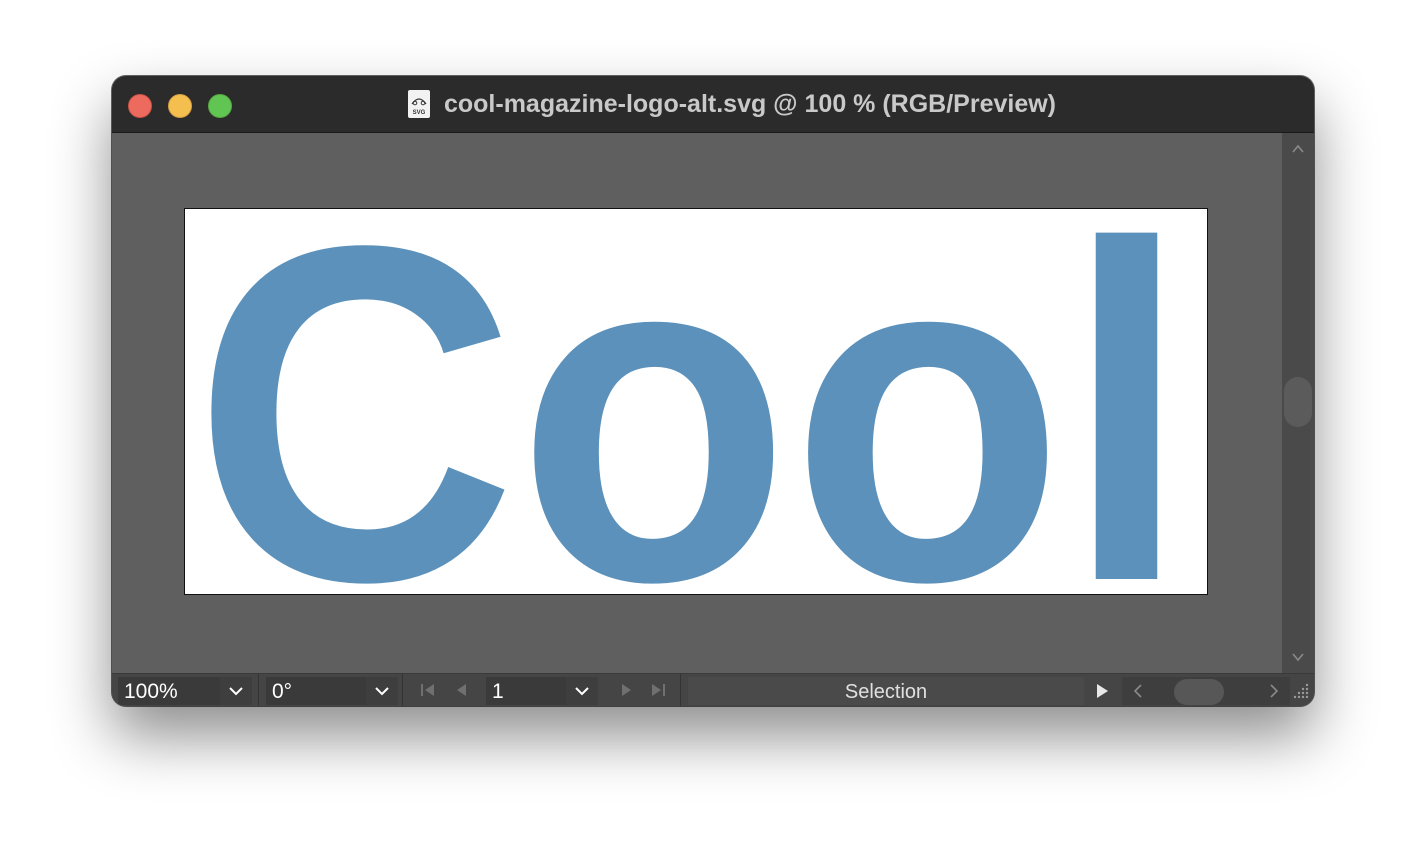  Describe the element at coordinates (1301, 692) in the screenshot. I see `resize-grip-icon` at that location.